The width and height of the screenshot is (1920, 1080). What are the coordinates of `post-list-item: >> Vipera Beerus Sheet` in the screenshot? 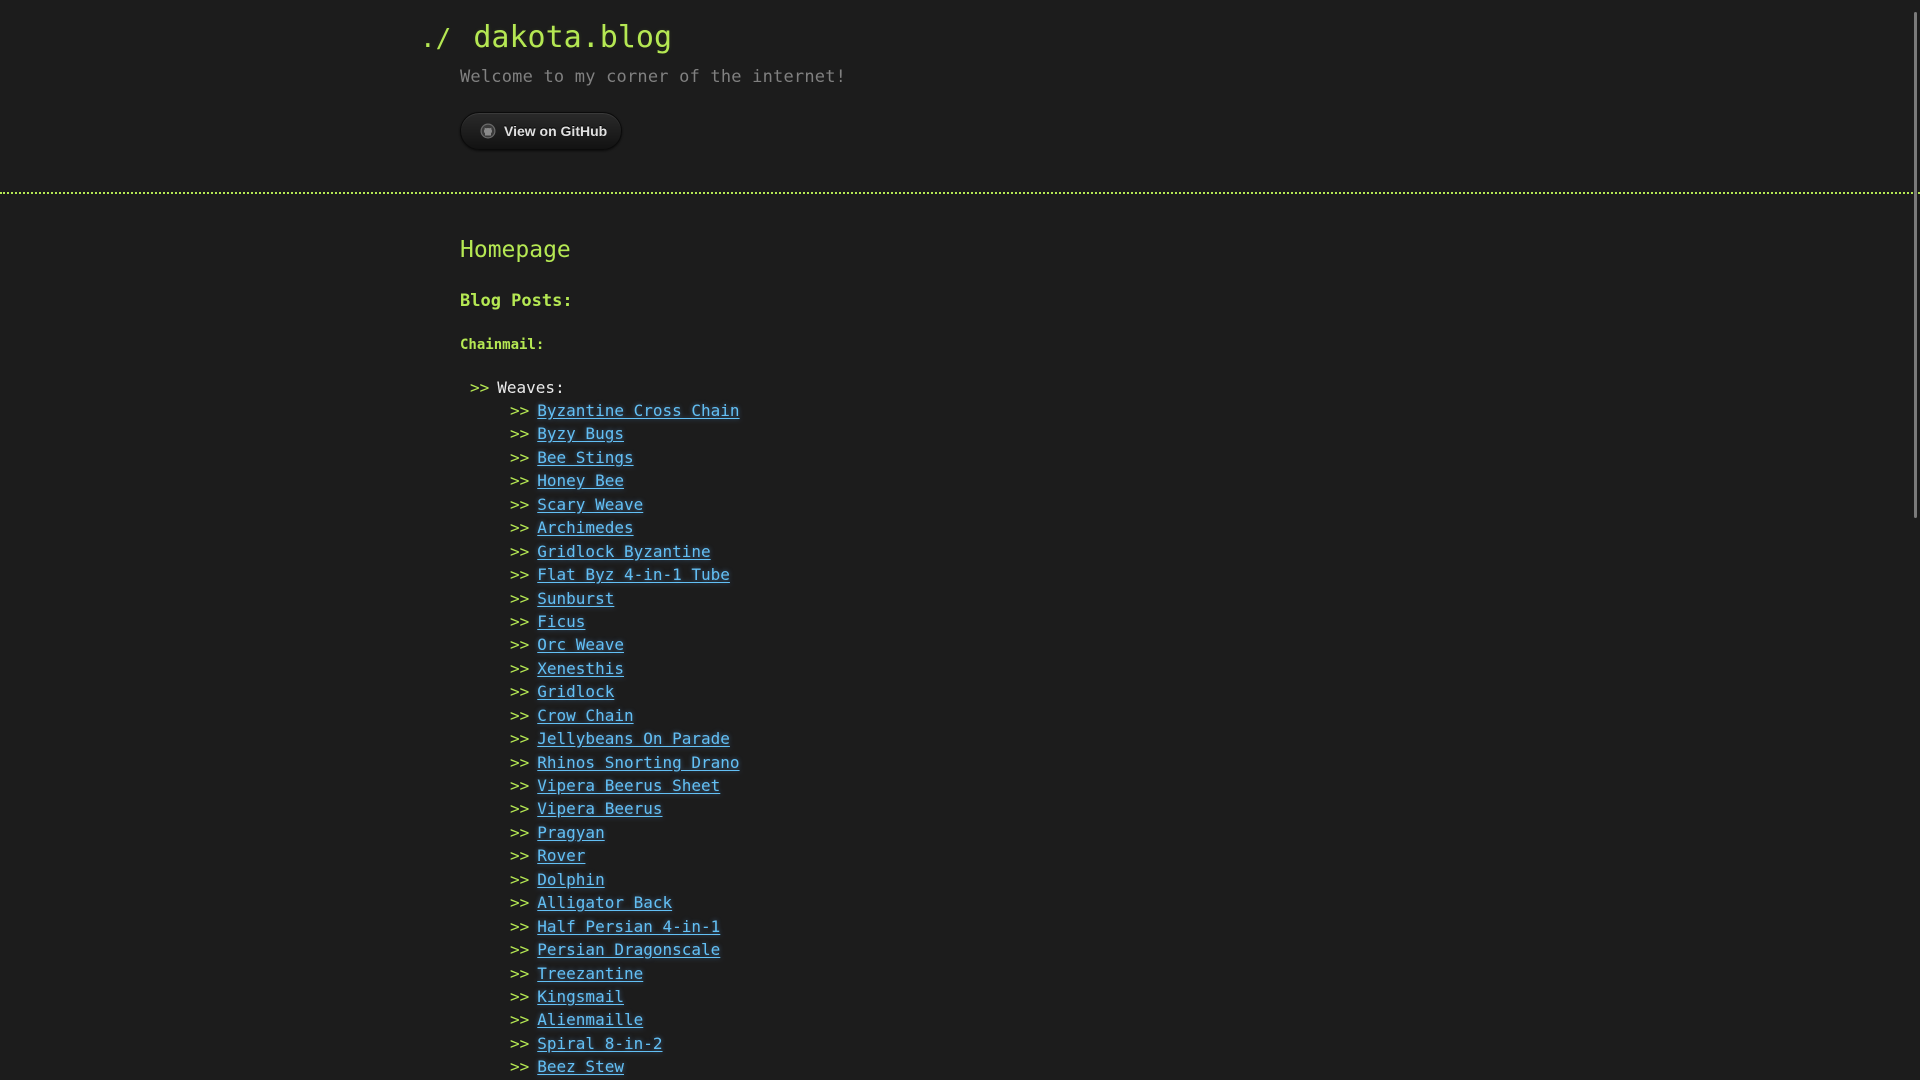 It's located at (625, 786).